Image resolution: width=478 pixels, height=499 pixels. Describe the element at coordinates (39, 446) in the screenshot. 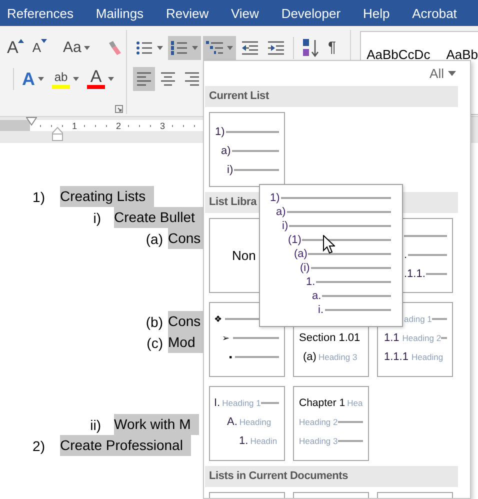

I see `list-number: 2)` at that location.